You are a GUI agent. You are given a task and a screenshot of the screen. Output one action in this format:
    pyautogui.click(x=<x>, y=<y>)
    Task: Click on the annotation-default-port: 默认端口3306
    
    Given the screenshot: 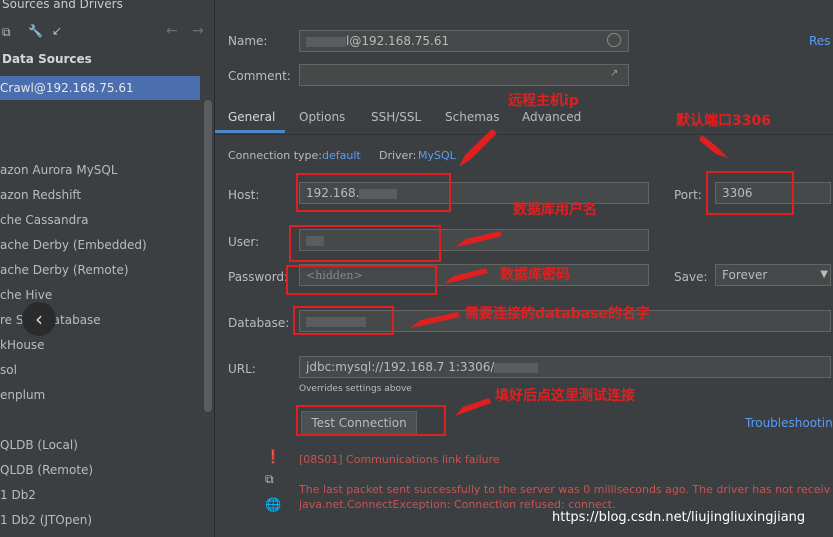 What is the action you would take?
    pyautogui.click(x=723, y=121)
    